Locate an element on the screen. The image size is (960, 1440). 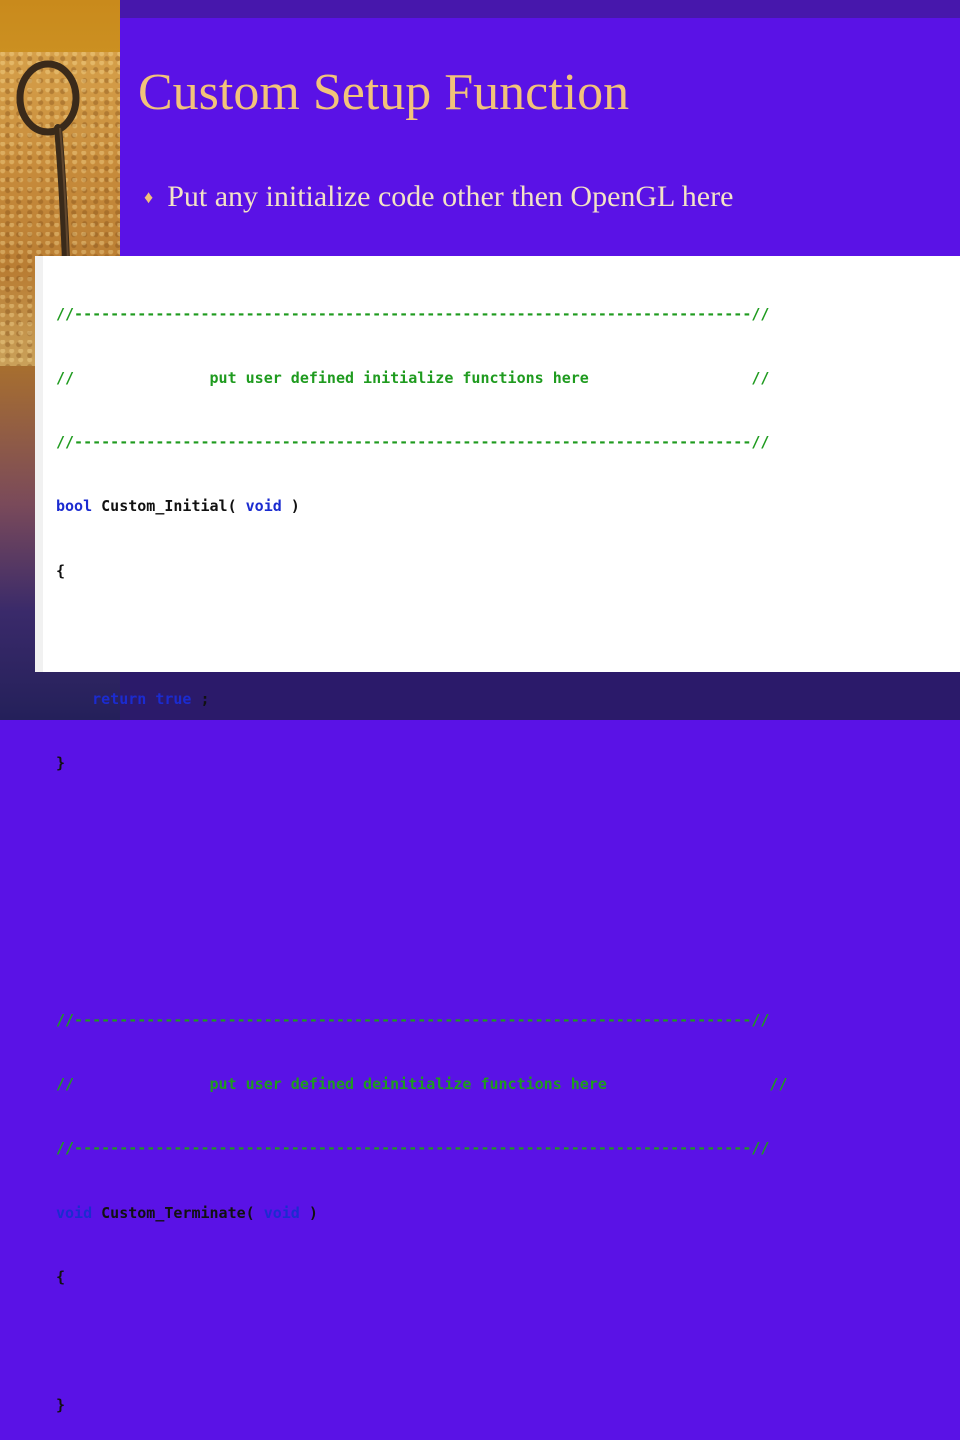
code-line: void Custom_Terminate( void ) is located at coordinates (508, 1213).